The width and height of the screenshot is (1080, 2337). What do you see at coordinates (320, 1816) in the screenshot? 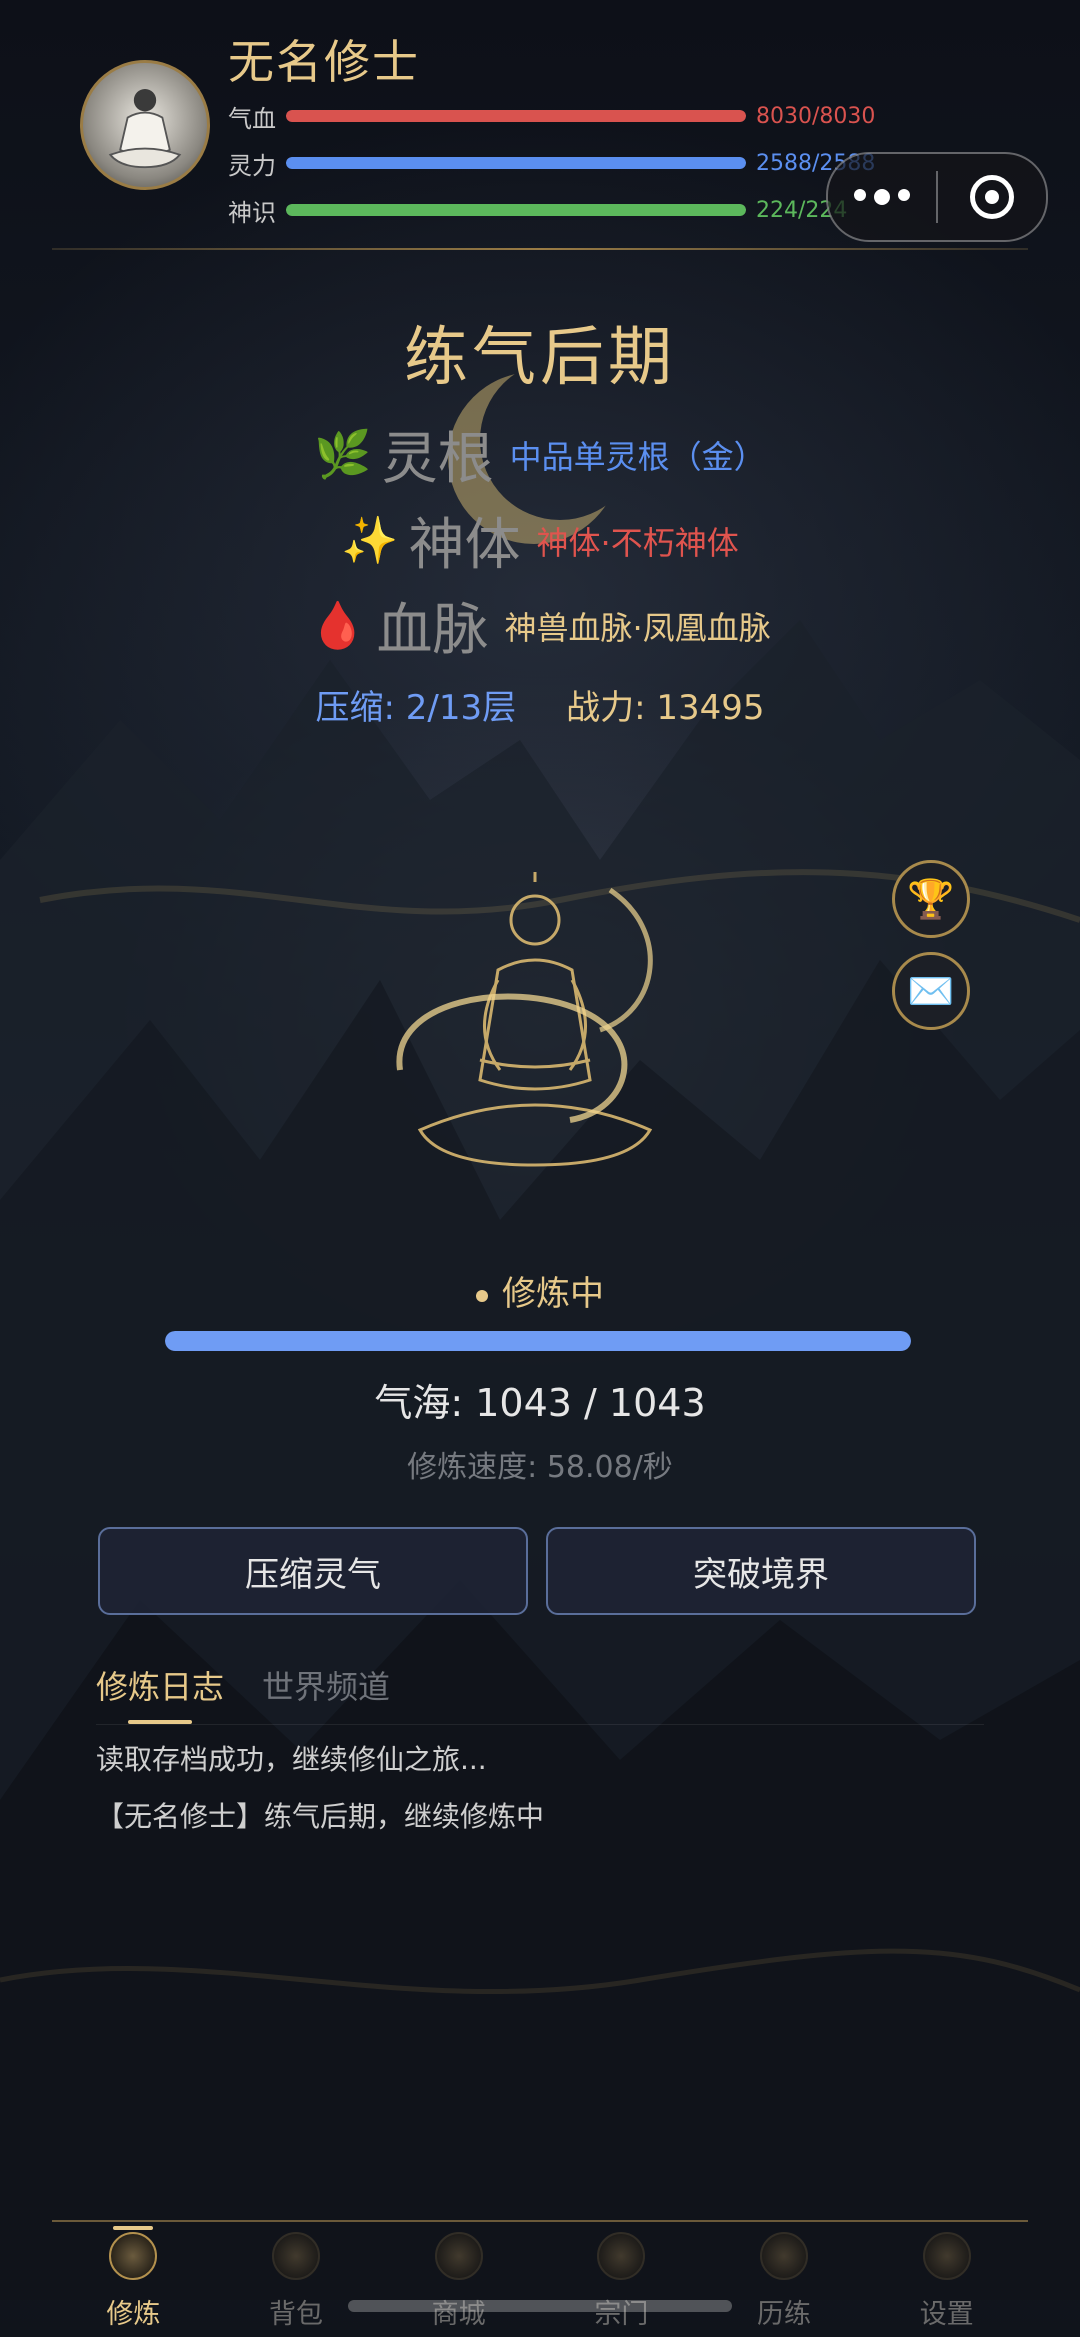
I see `log-entry: 【无名修士】练气后期，继续修炼中` at bounding box center [320, 1816].